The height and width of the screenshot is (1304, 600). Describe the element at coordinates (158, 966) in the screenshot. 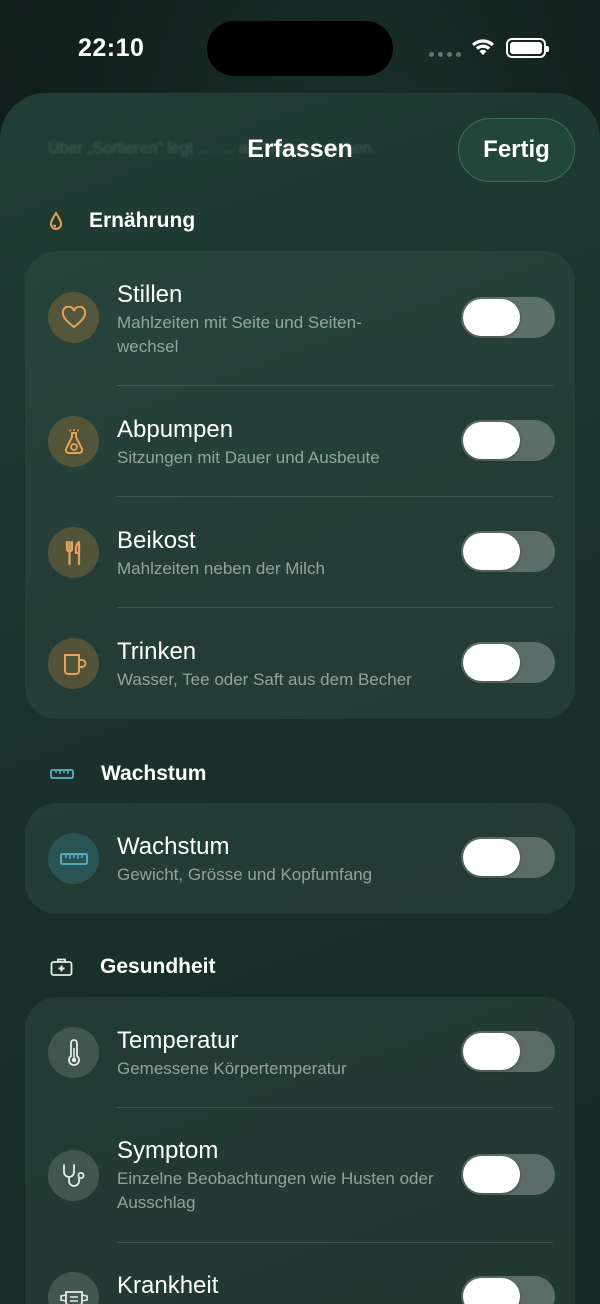

I see `section-title: Gesundheit` at that location.